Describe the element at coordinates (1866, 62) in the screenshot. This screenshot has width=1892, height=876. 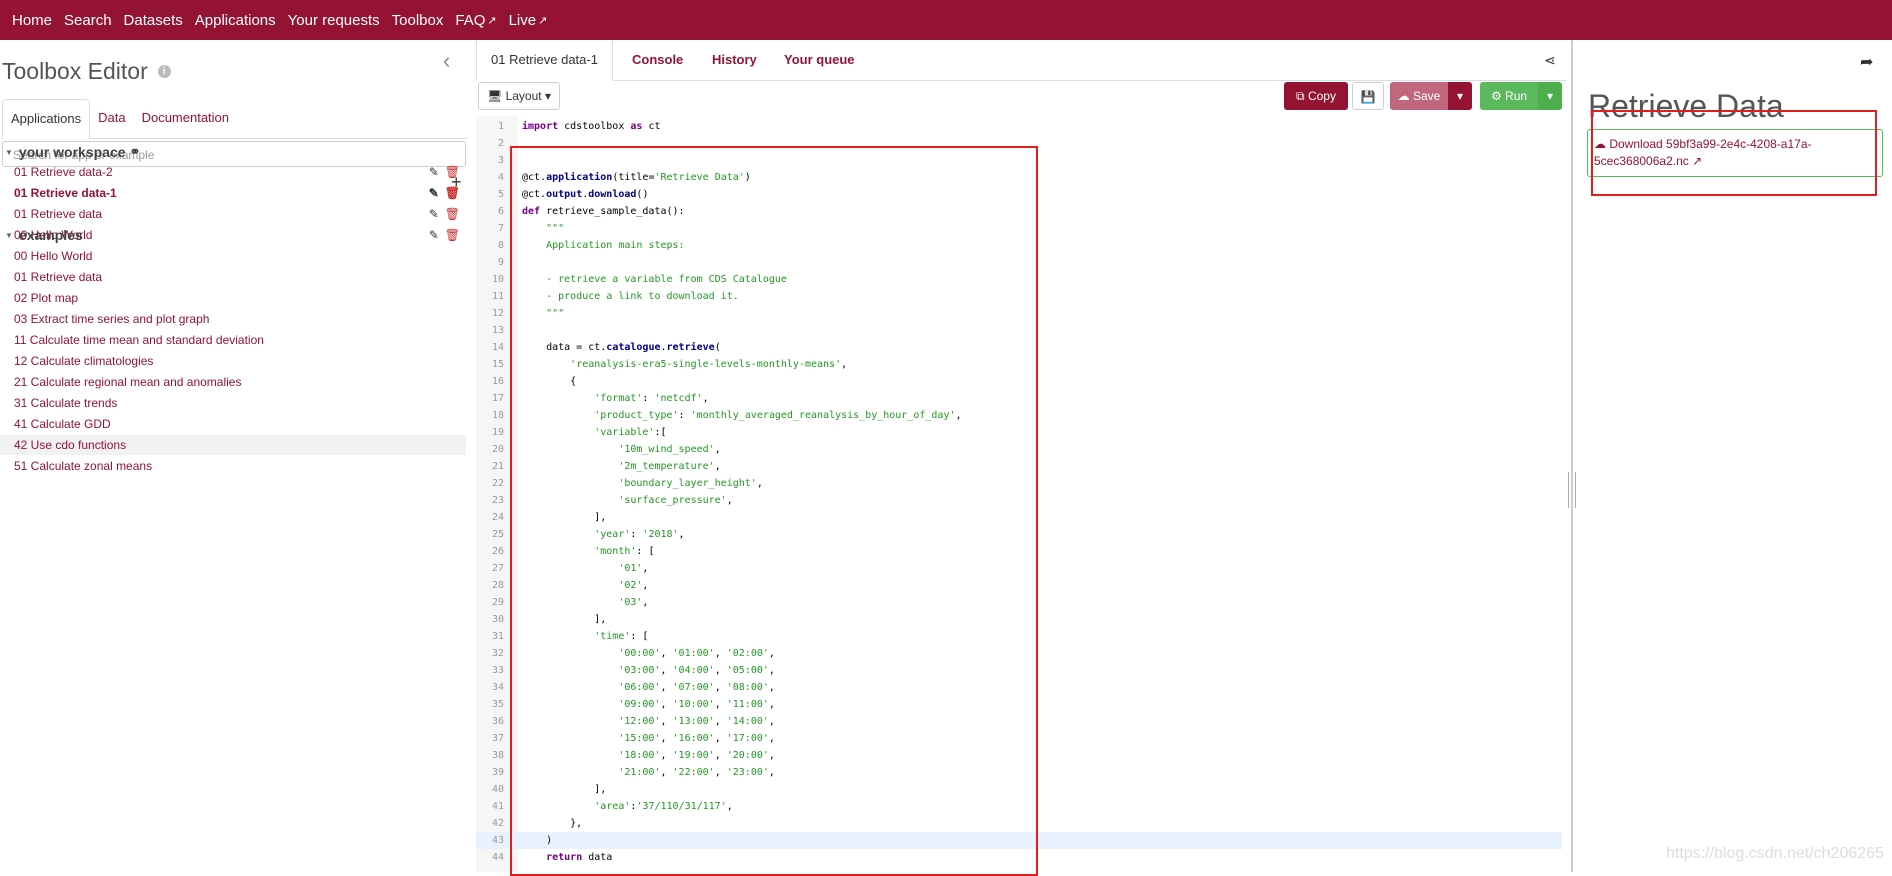
I see `forward-icon: ➦` at that location.